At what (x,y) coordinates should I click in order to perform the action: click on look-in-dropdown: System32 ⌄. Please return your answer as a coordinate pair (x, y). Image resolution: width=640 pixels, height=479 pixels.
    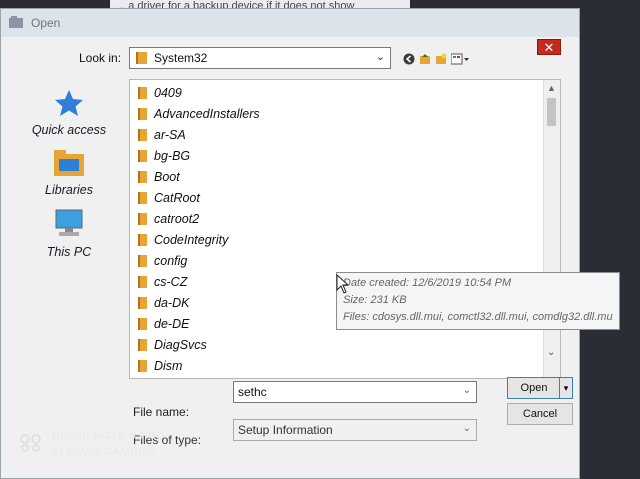
    Looking at the image, I should click on (260, 58).